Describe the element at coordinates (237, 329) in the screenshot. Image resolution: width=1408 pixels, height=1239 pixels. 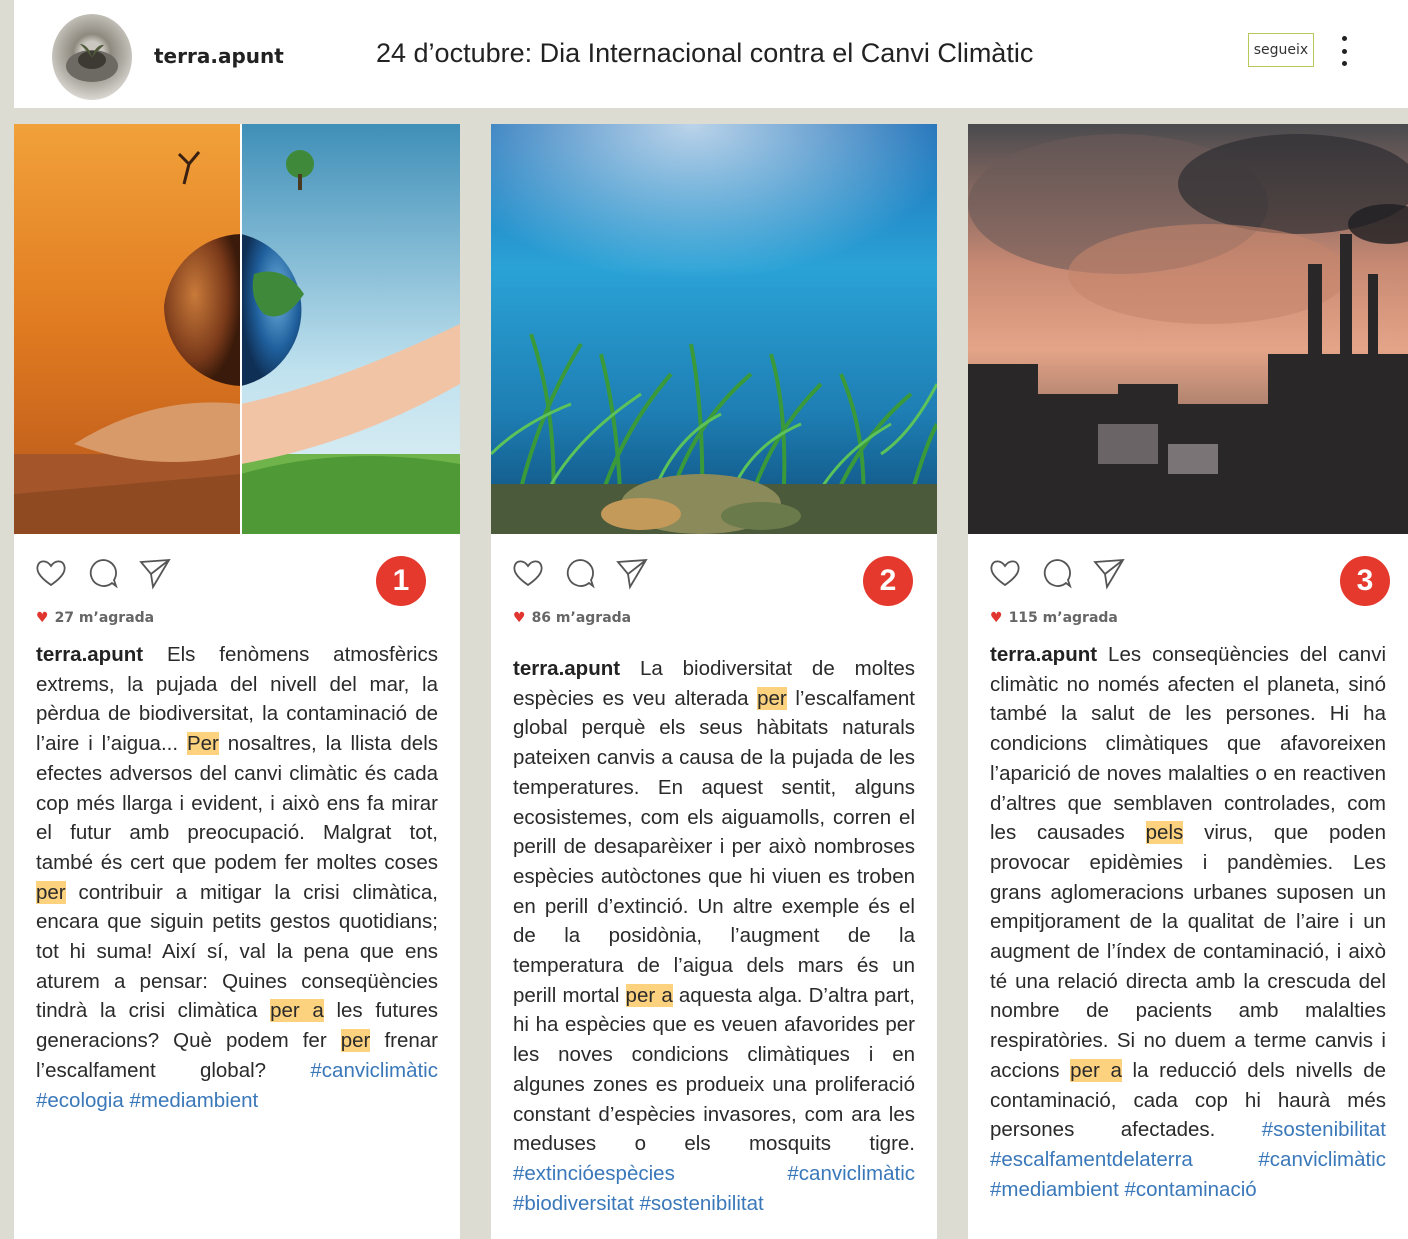
I see `post-image-earth-hands` at that location.